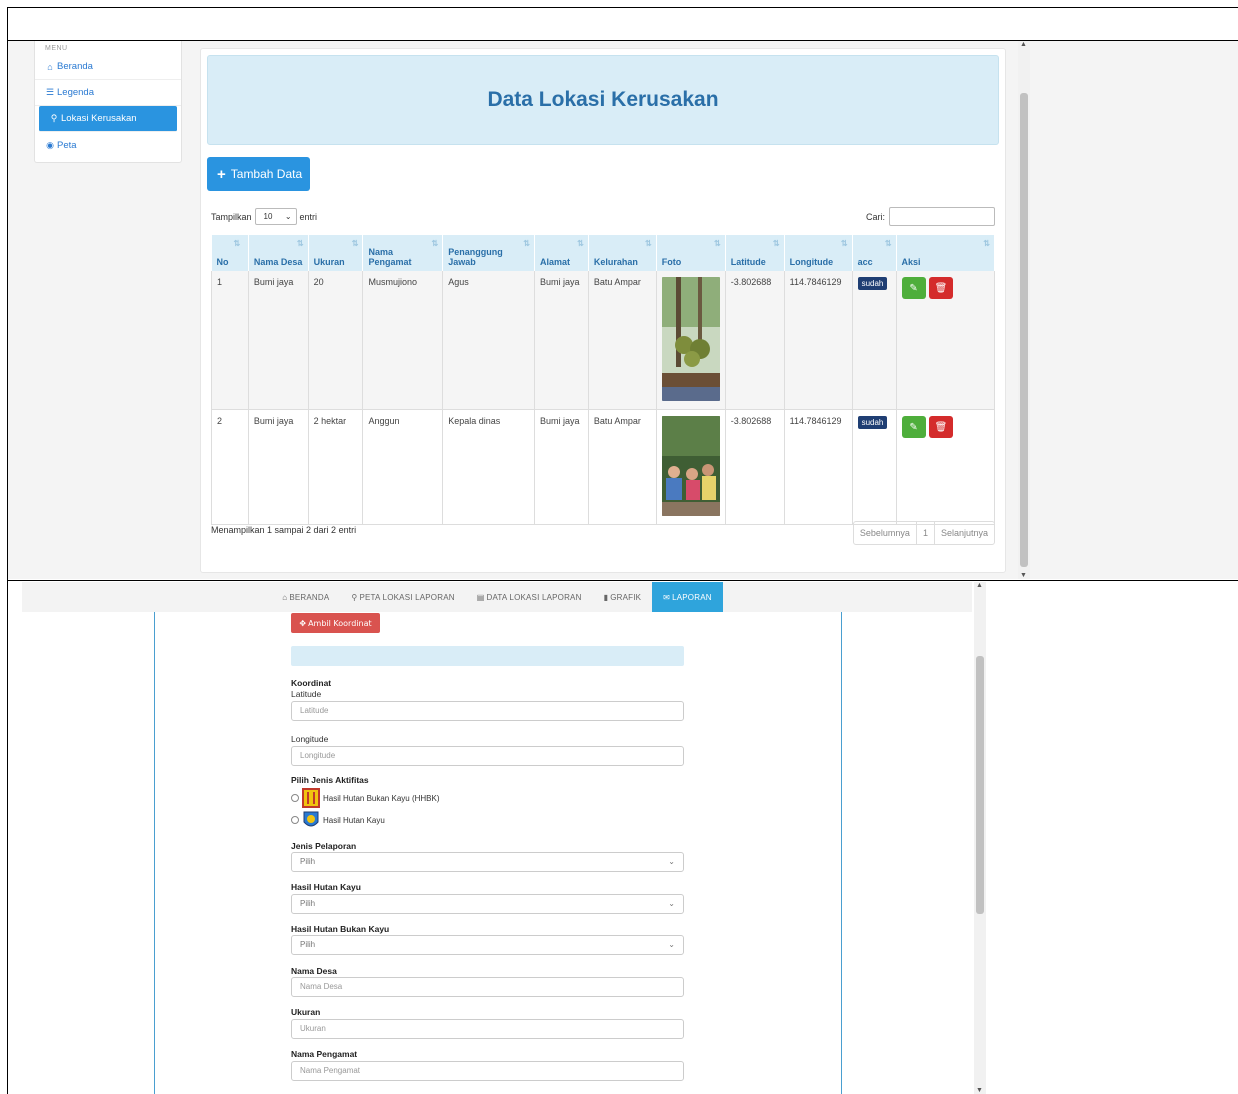 The width and height of the screenshot is (1238, 1094). What do you see at coordinates (529, 597) in the screenshot?
I see `nav-data-lokasi-laporan: ▤ DATA LOKASI LAPORAN` at bounding box center [529, 597].